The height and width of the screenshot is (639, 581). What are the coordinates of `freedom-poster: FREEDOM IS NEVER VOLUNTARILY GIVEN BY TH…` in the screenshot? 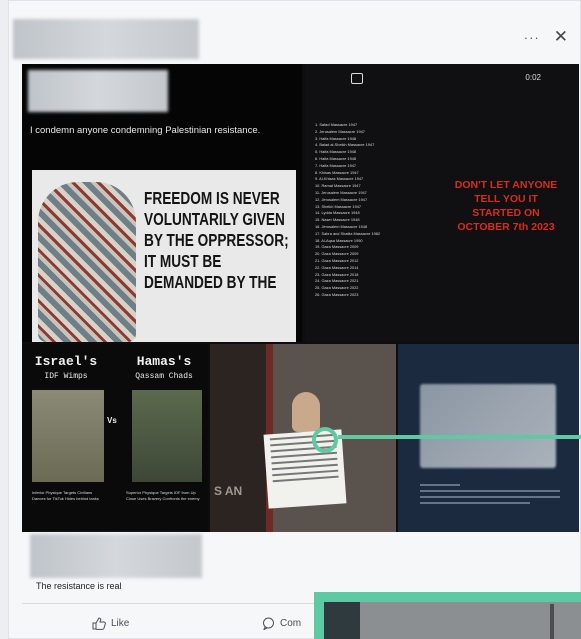 It's located at (164, 256).